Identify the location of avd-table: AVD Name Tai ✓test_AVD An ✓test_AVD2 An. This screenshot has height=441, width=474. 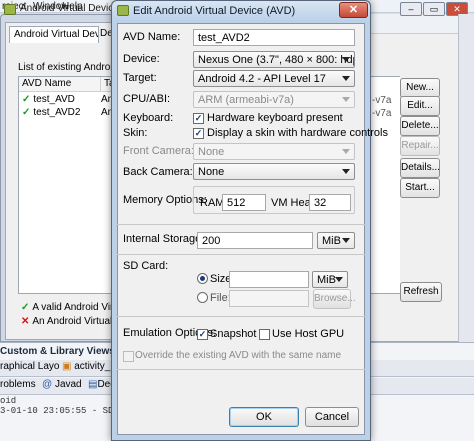
(68, 185).